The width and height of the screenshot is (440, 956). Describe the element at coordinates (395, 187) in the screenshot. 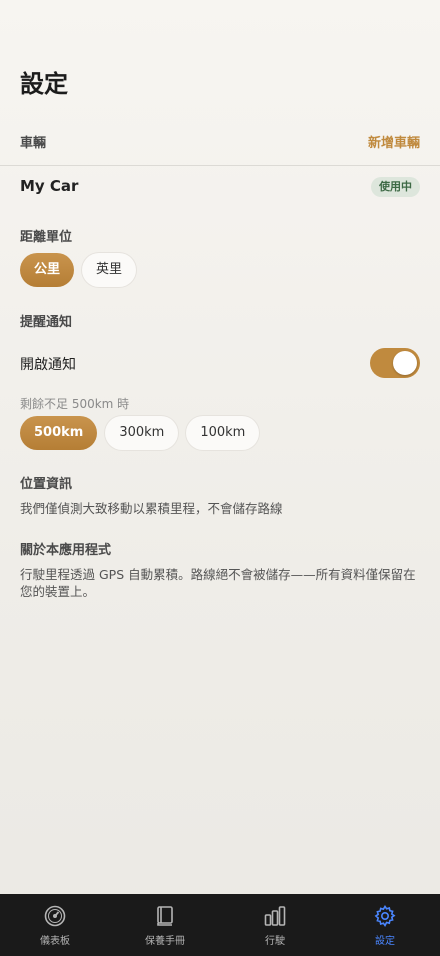

I see `status-badge: 使用中` at that location.